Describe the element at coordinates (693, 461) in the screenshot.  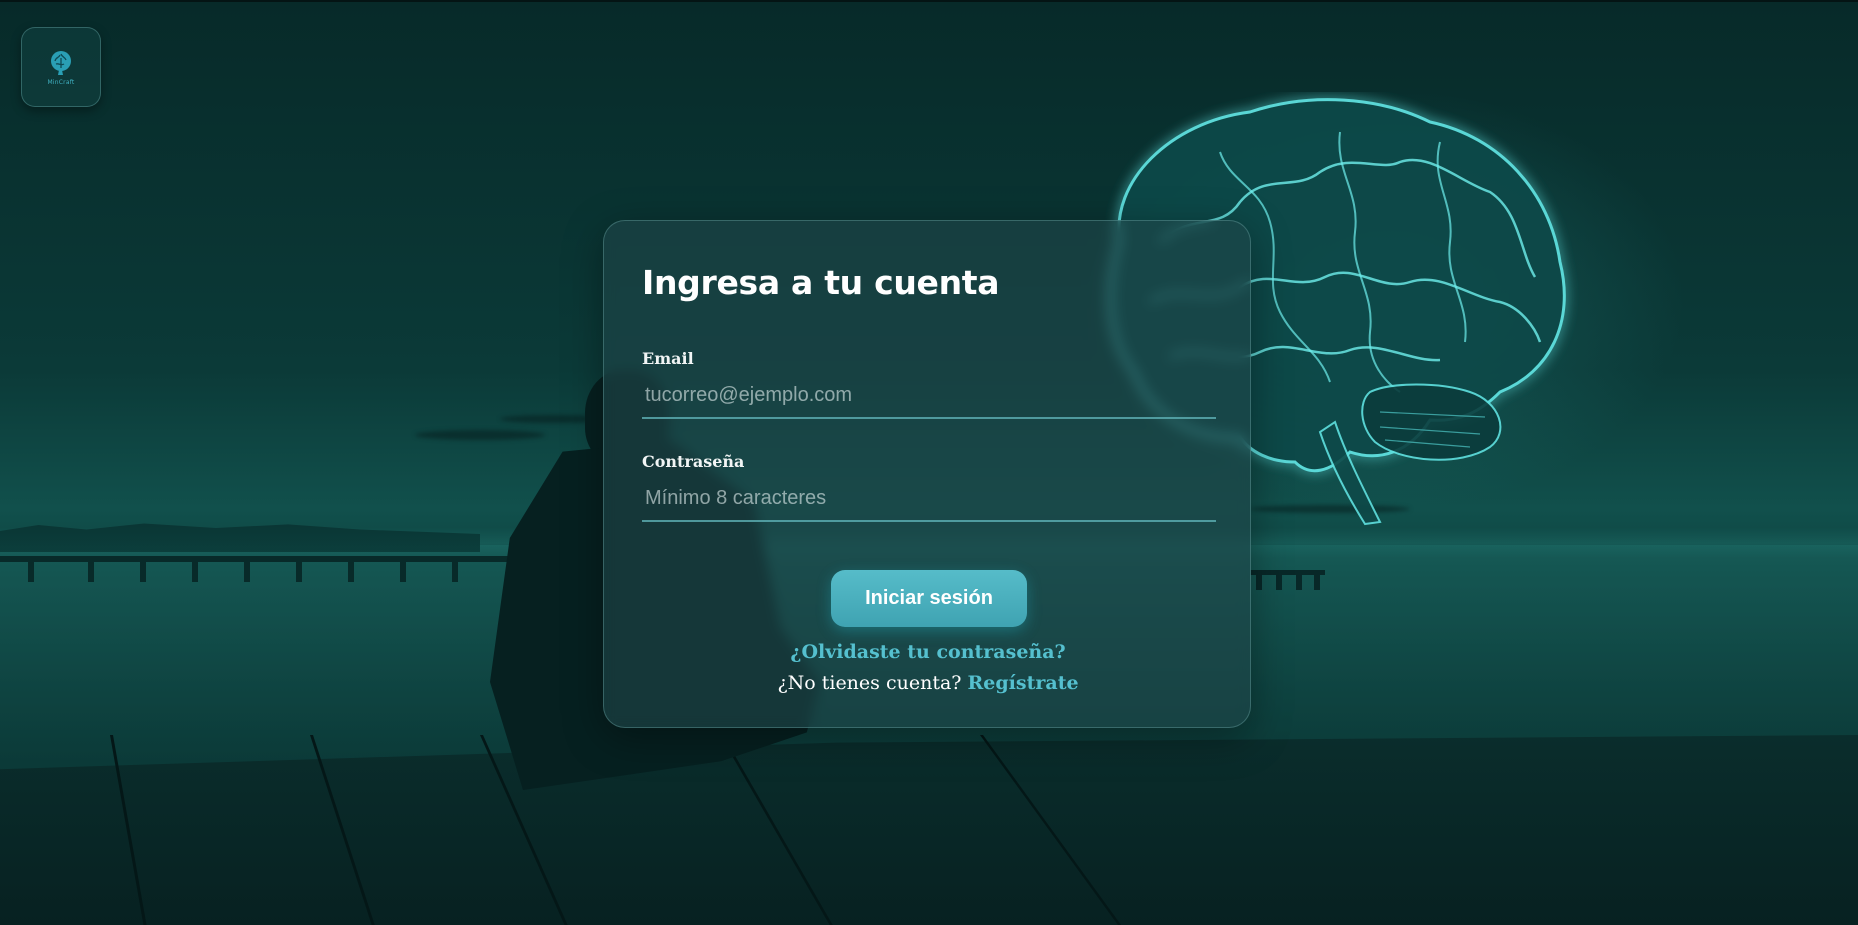
I see `password-label: Contraseña` at that location.